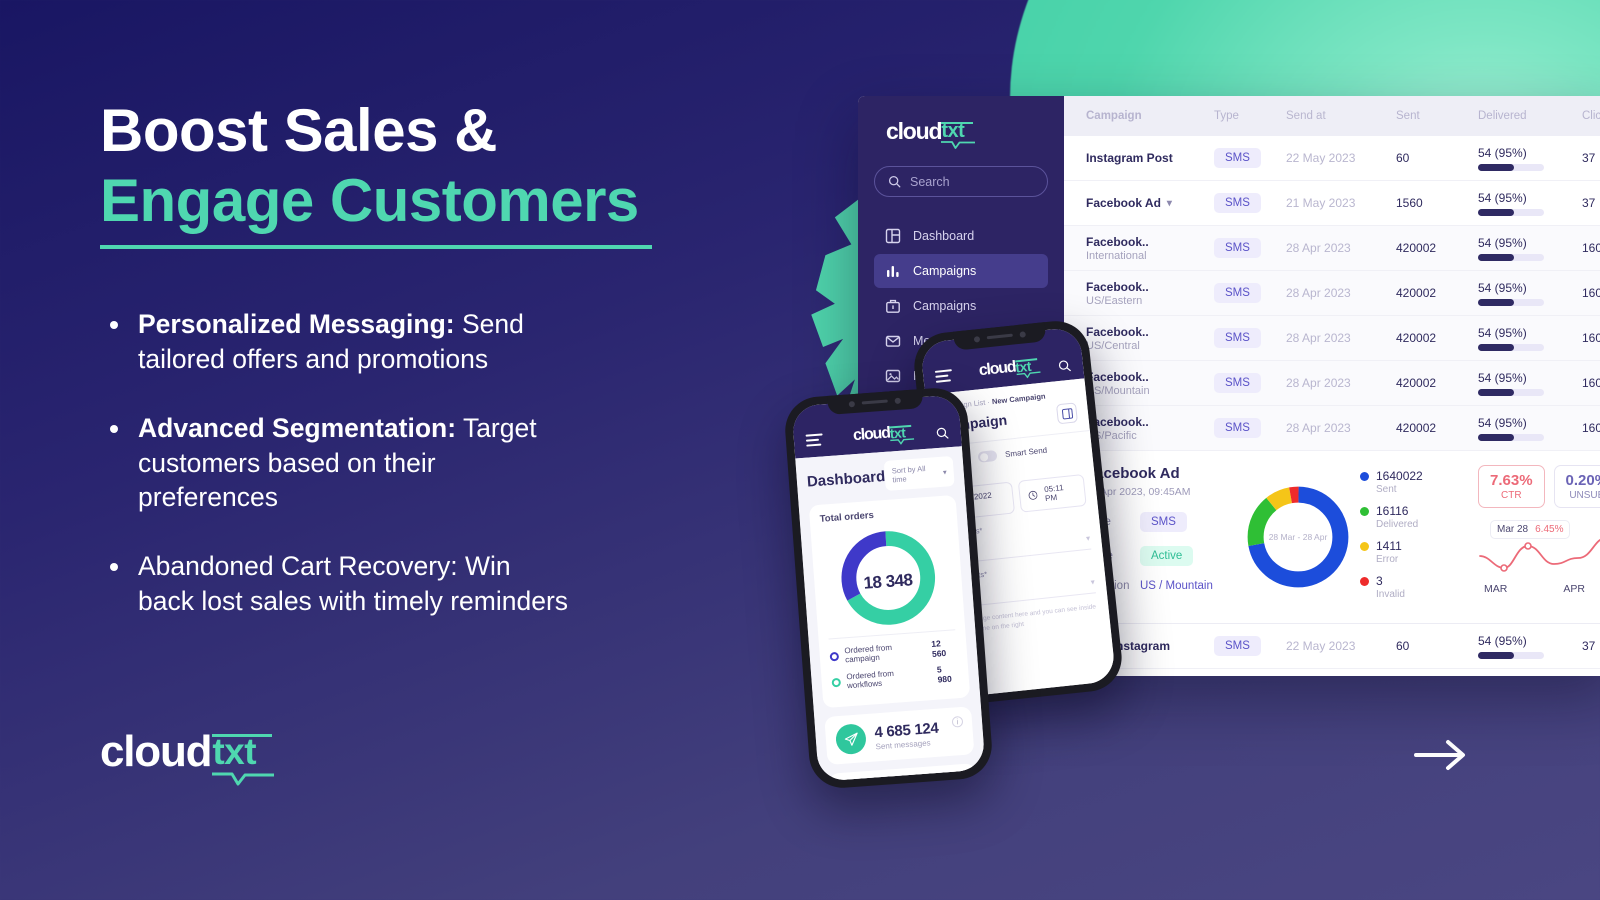 This screenshot has width=1600, height=900. What do you see at coordinates (1150, 383) in the screenshot?
I see `cell-campaign: Facebook.. US/Mountain` at bounding box center [1150, 383].